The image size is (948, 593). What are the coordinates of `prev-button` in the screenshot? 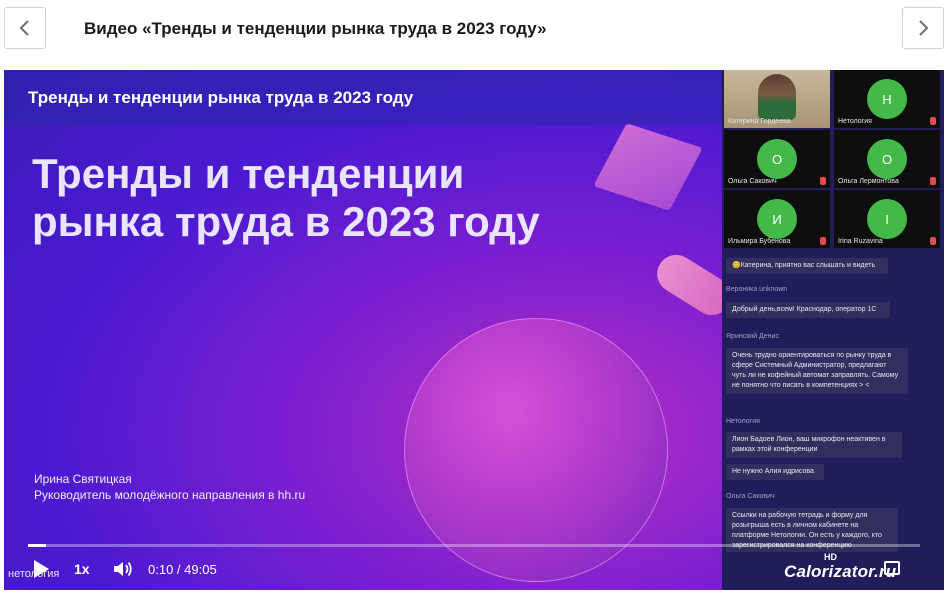 It's located at (25, 28).